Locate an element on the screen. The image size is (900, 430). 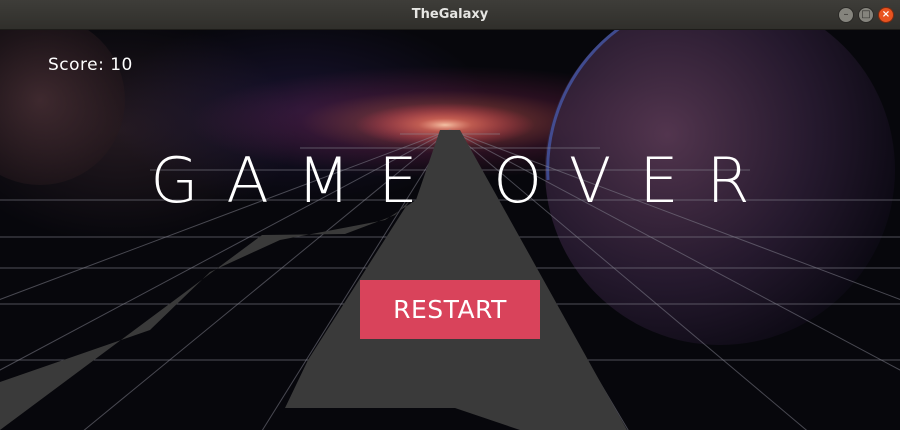
title-bar: TheGalaxy – □ × is located at coordinates (450, 15).